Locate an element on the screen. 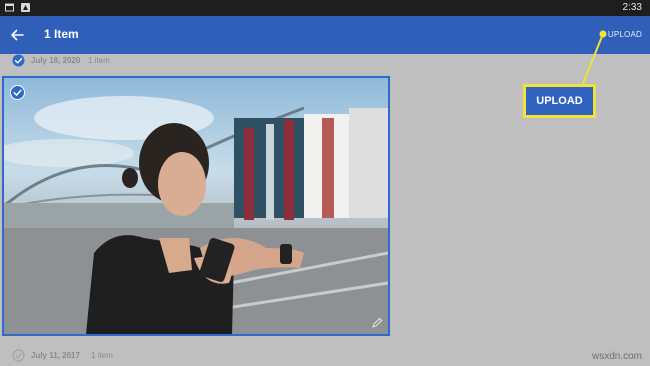  upload-callout: UPLOAD is located at coordinates (559, 101).